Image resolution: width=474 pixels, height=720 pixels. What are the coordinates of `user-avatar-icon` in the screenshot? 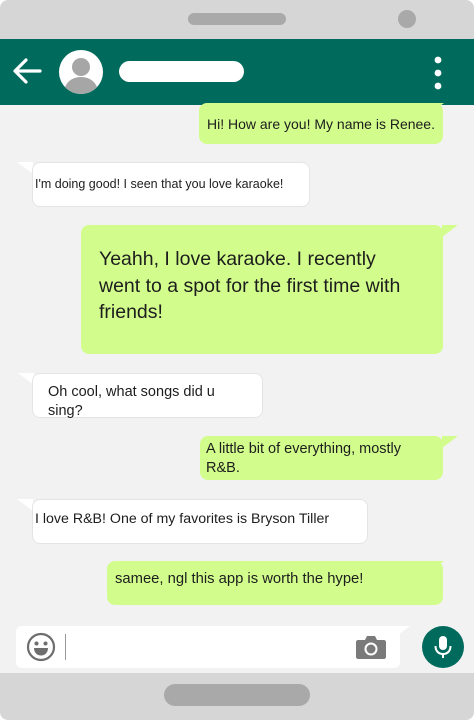 It's located at (81, 76).